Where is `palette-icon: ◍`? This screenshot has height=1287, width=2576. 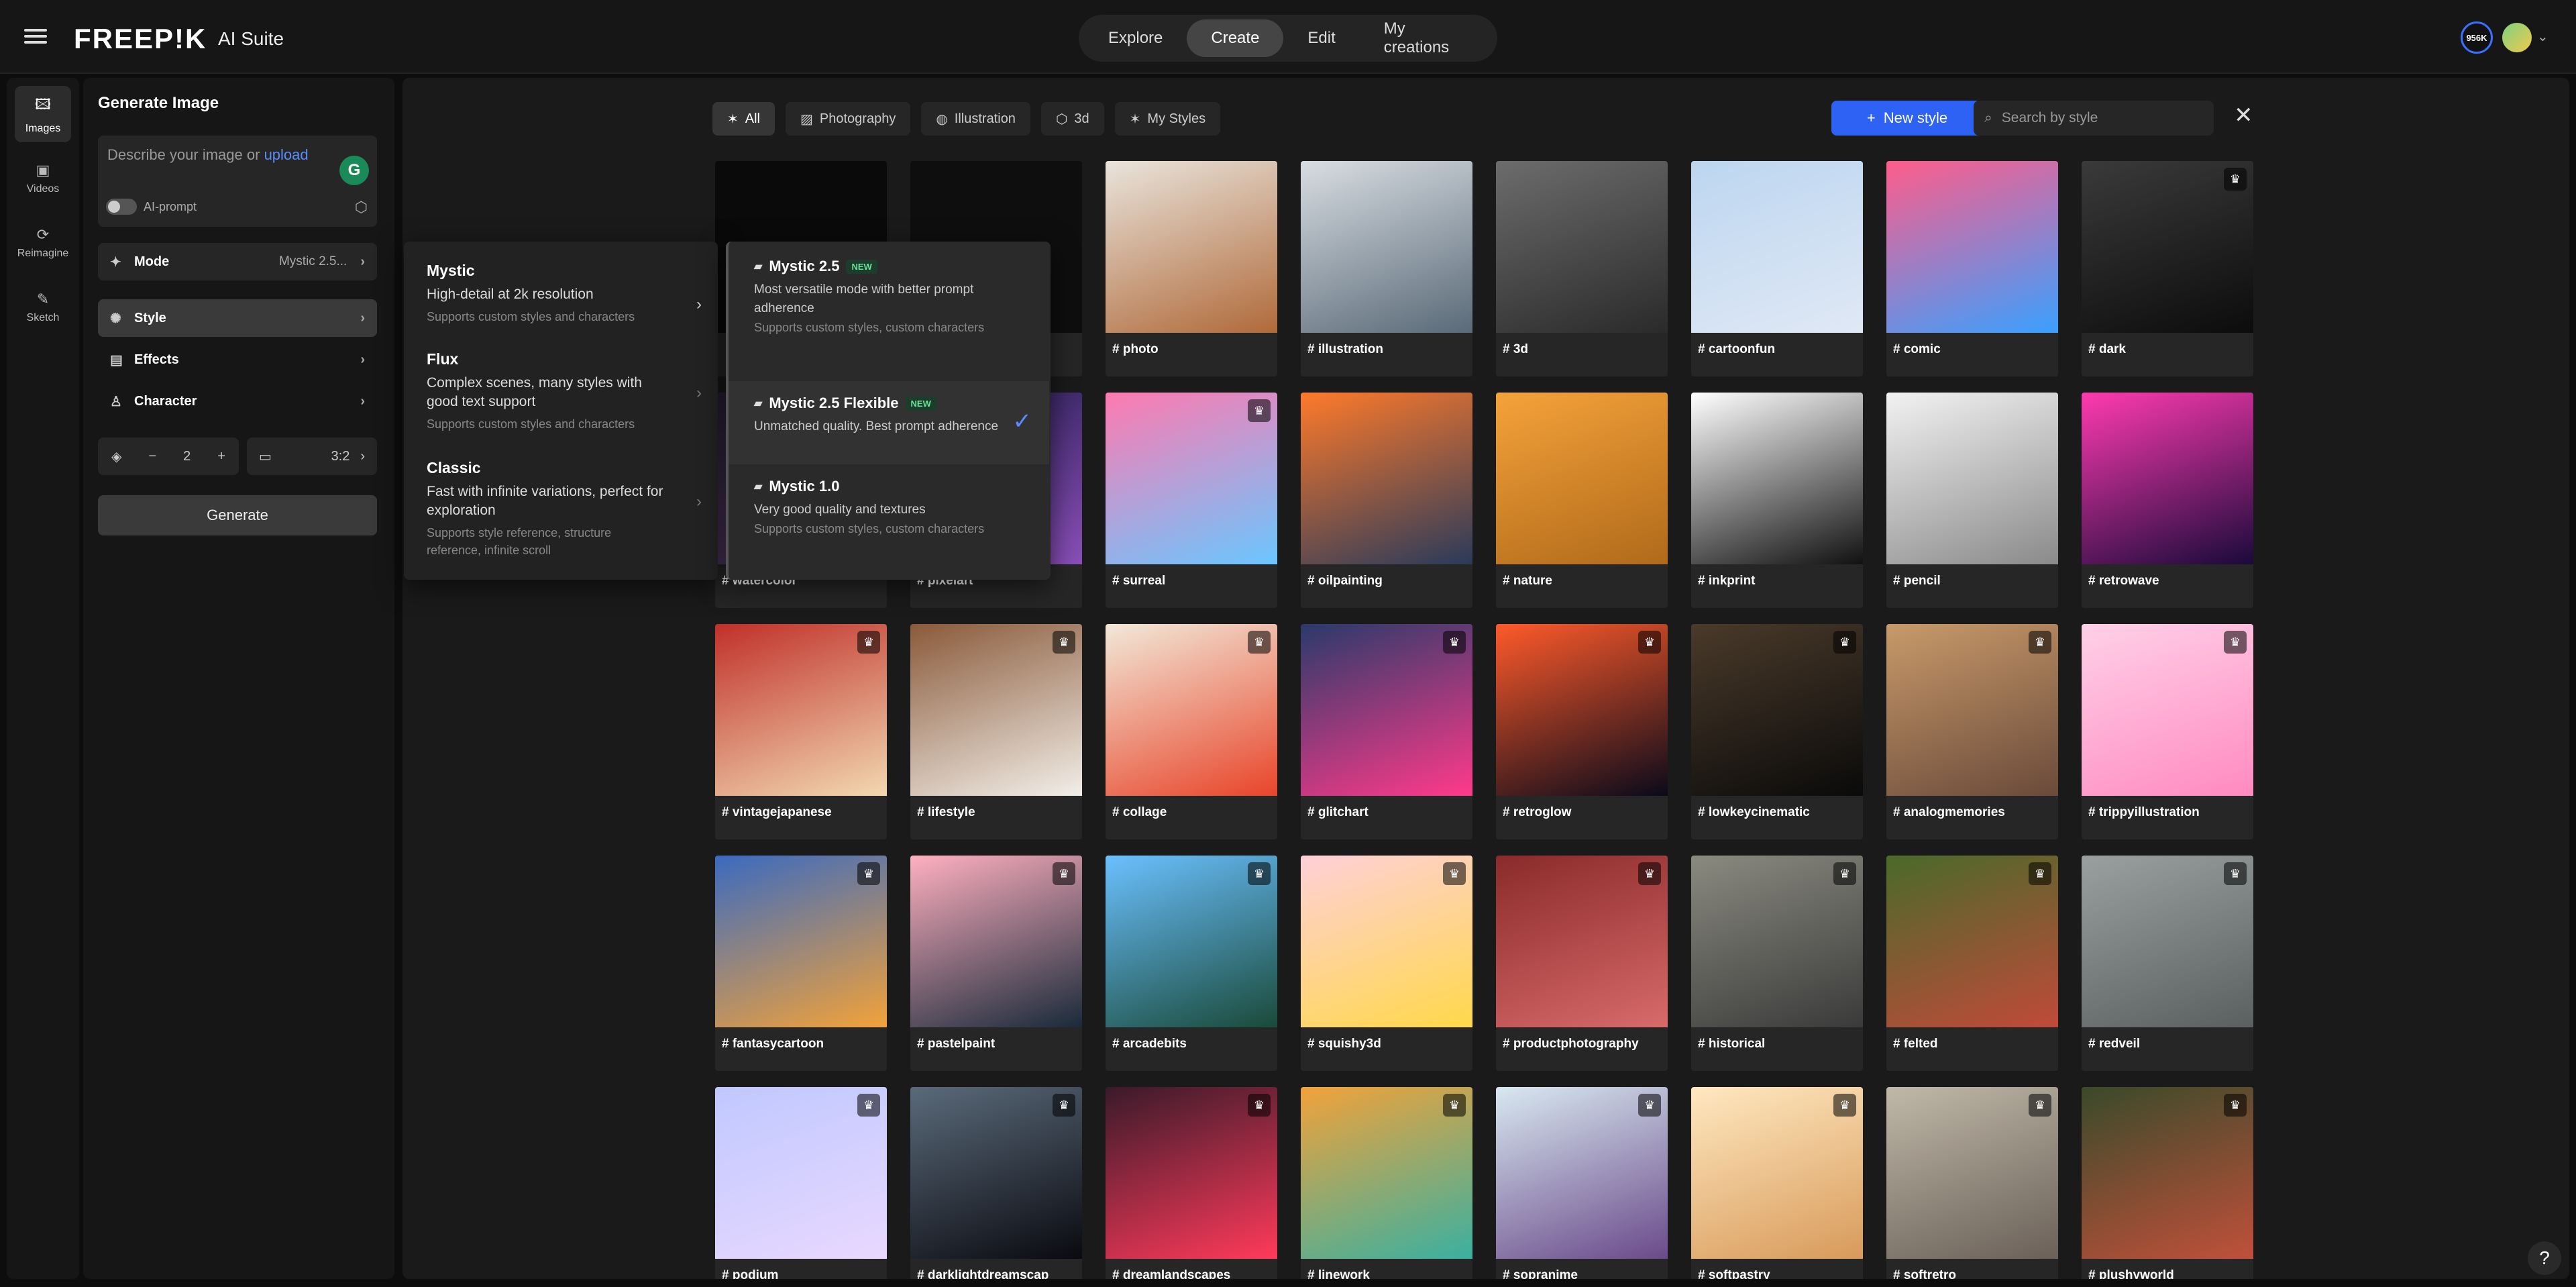
palette-icon: ◍ is located at coordinates (942, 119).